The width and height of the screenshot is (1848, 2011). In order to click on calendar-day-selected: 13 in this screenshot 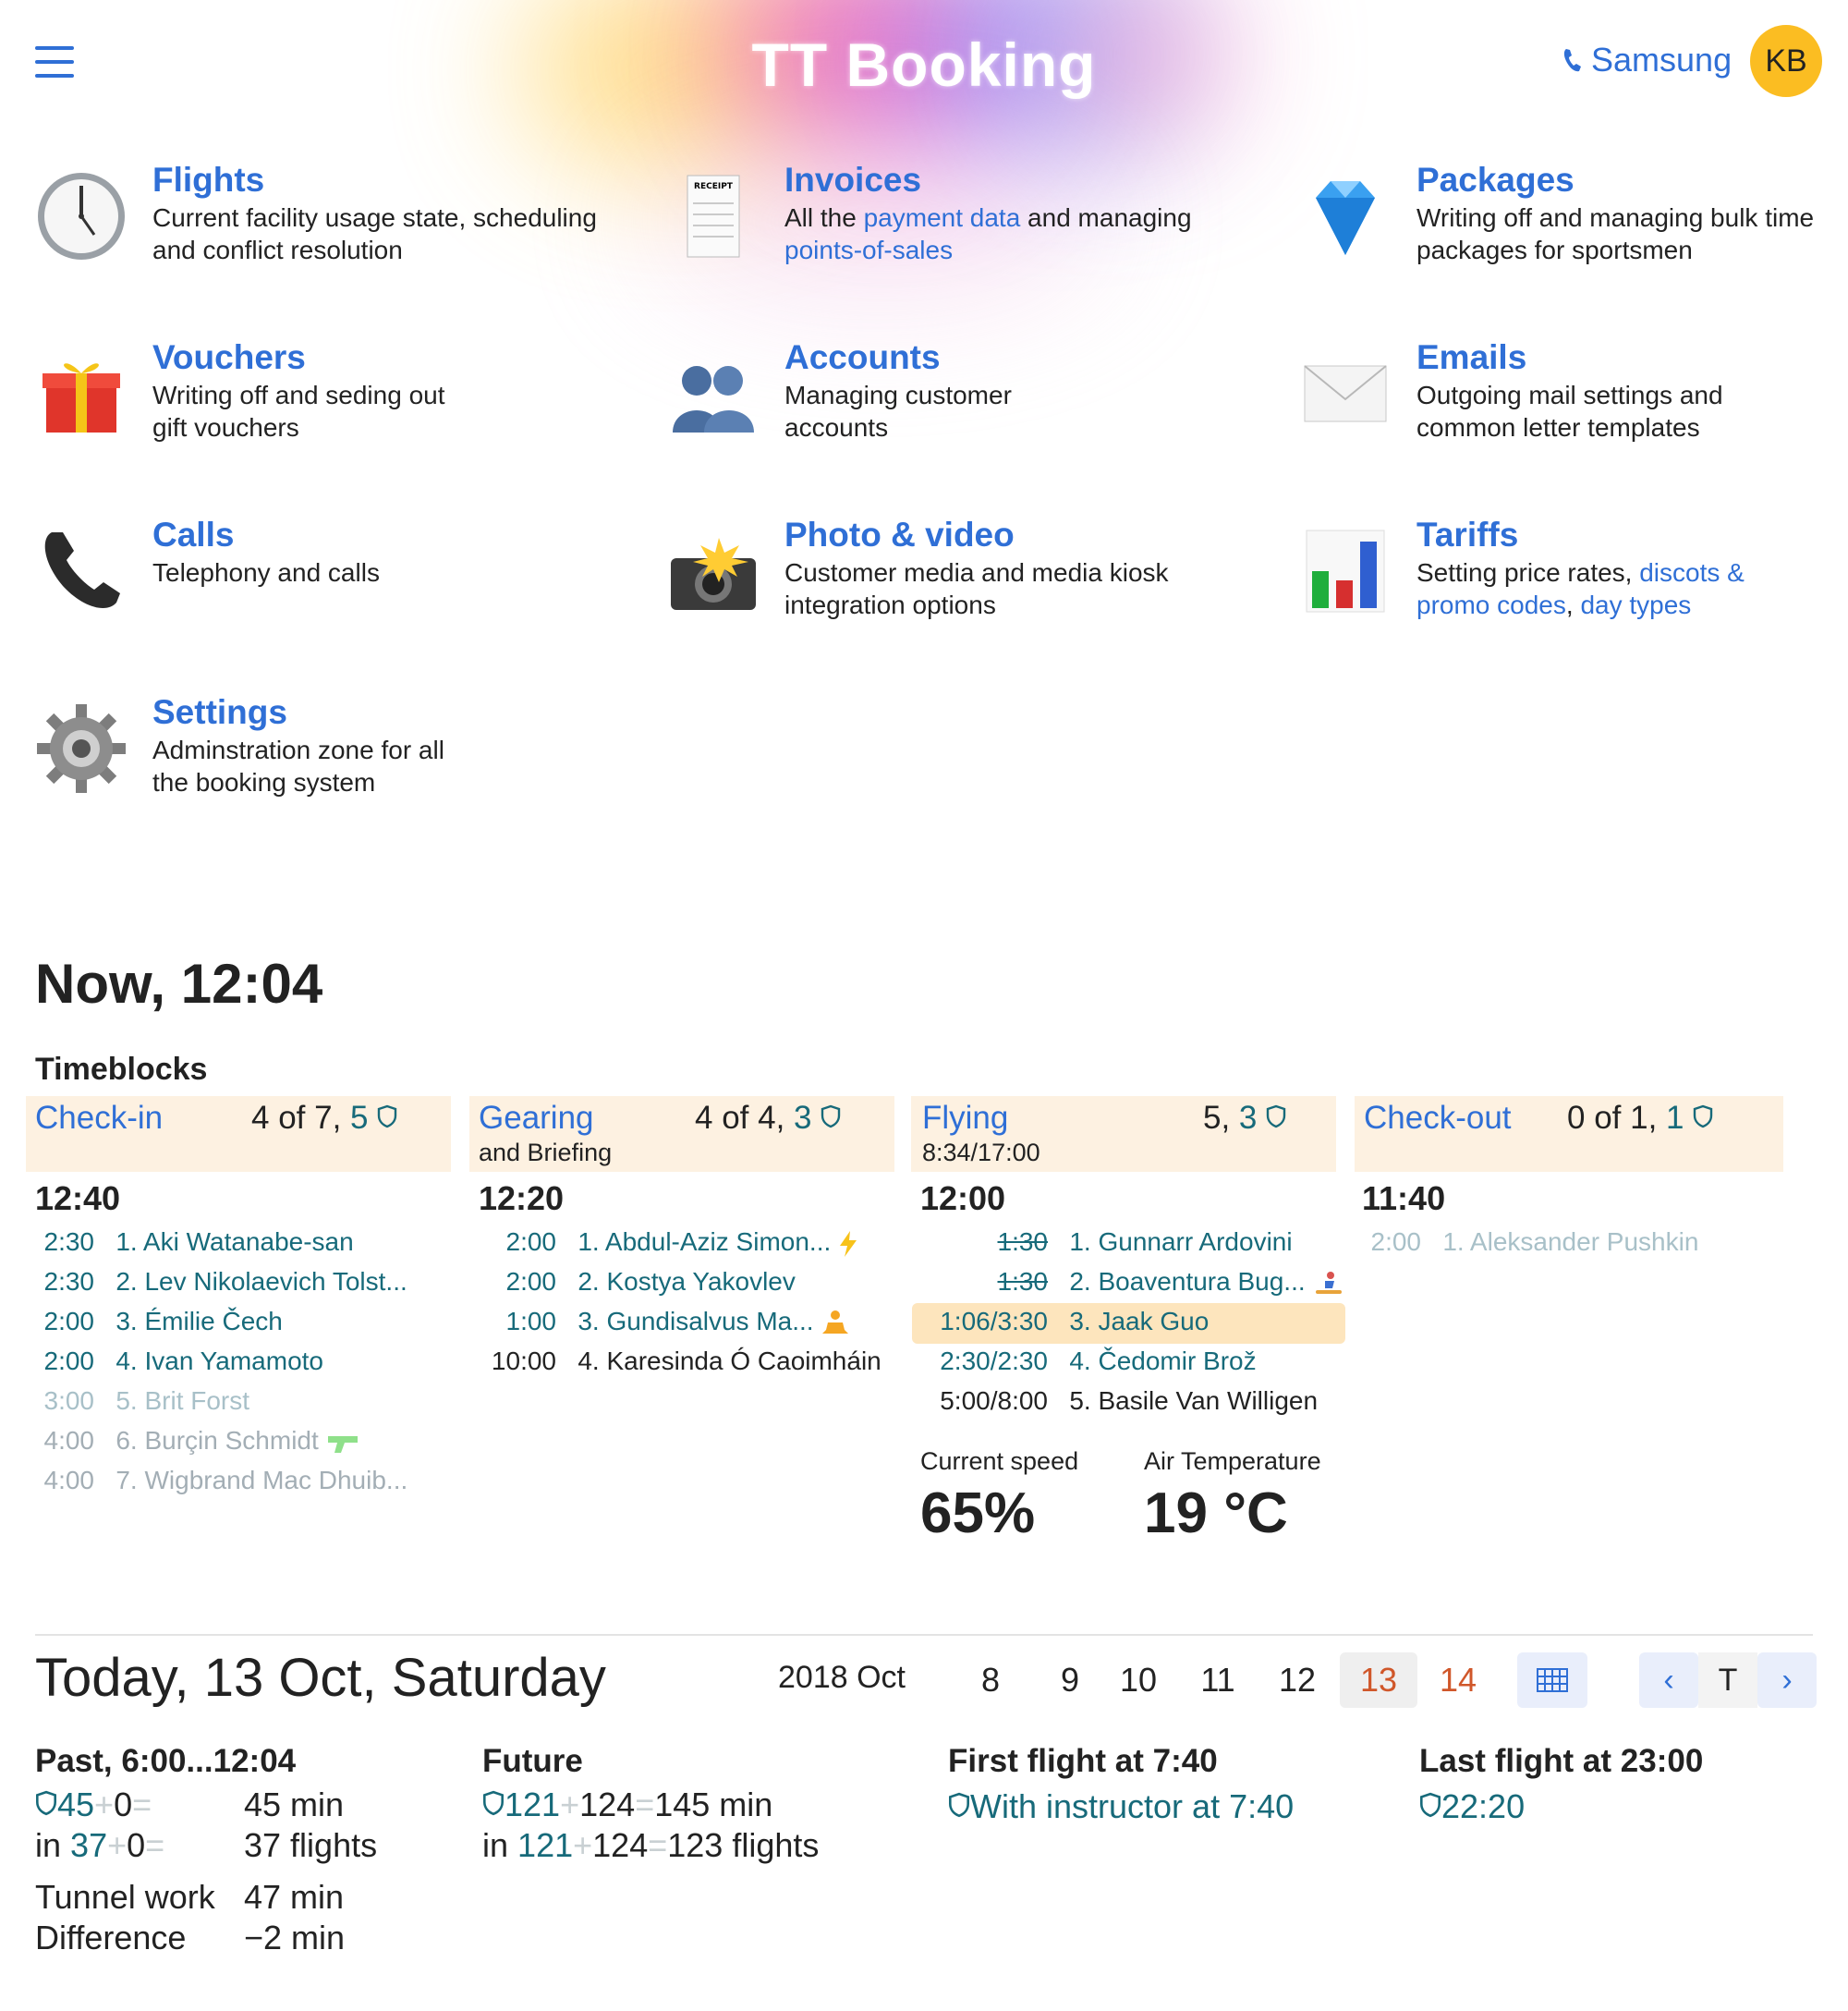, I will do `click(1378, 1680)`.